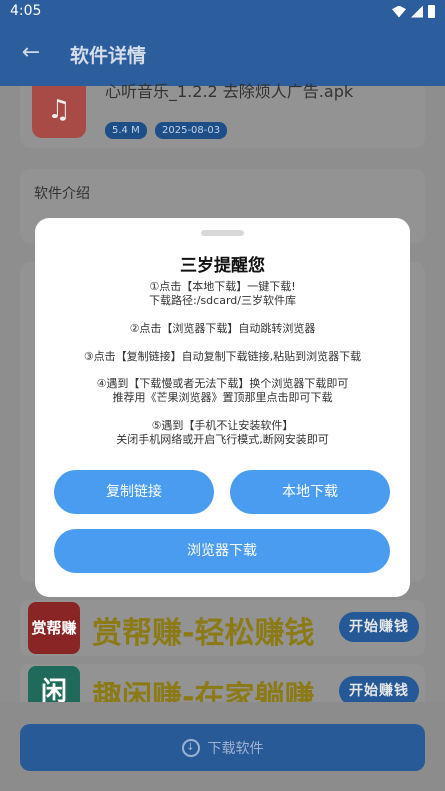 The height and width of the screenshot is (791, 445). I want to click on tip-text: ③点击【复制链接】自动复制下载链接,粘贴到浏览器下载, so click(222, 356).